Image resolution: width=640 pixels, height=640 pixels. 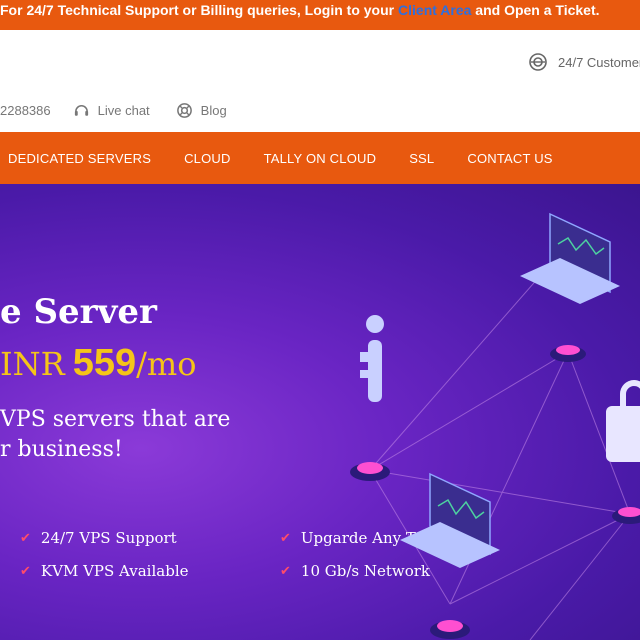 What do you see at coordinates (25, 110) in the screenshot?
I see `phone-number: 2288386` at bounding box center [25, 110].